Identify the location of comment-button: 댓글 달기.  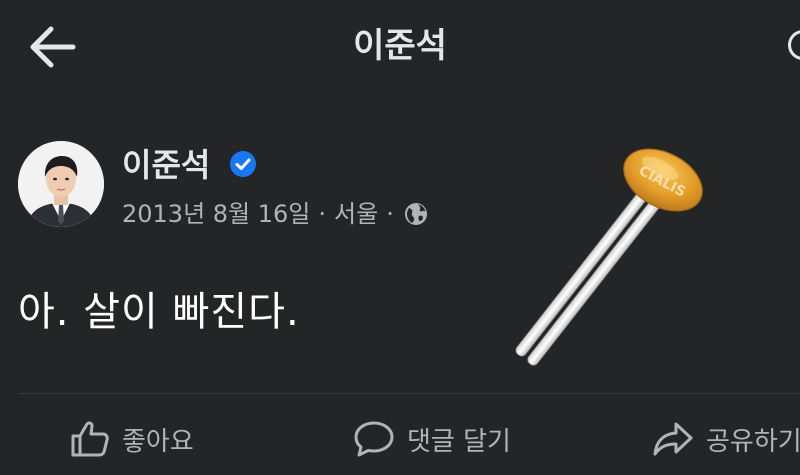
(432, 439).